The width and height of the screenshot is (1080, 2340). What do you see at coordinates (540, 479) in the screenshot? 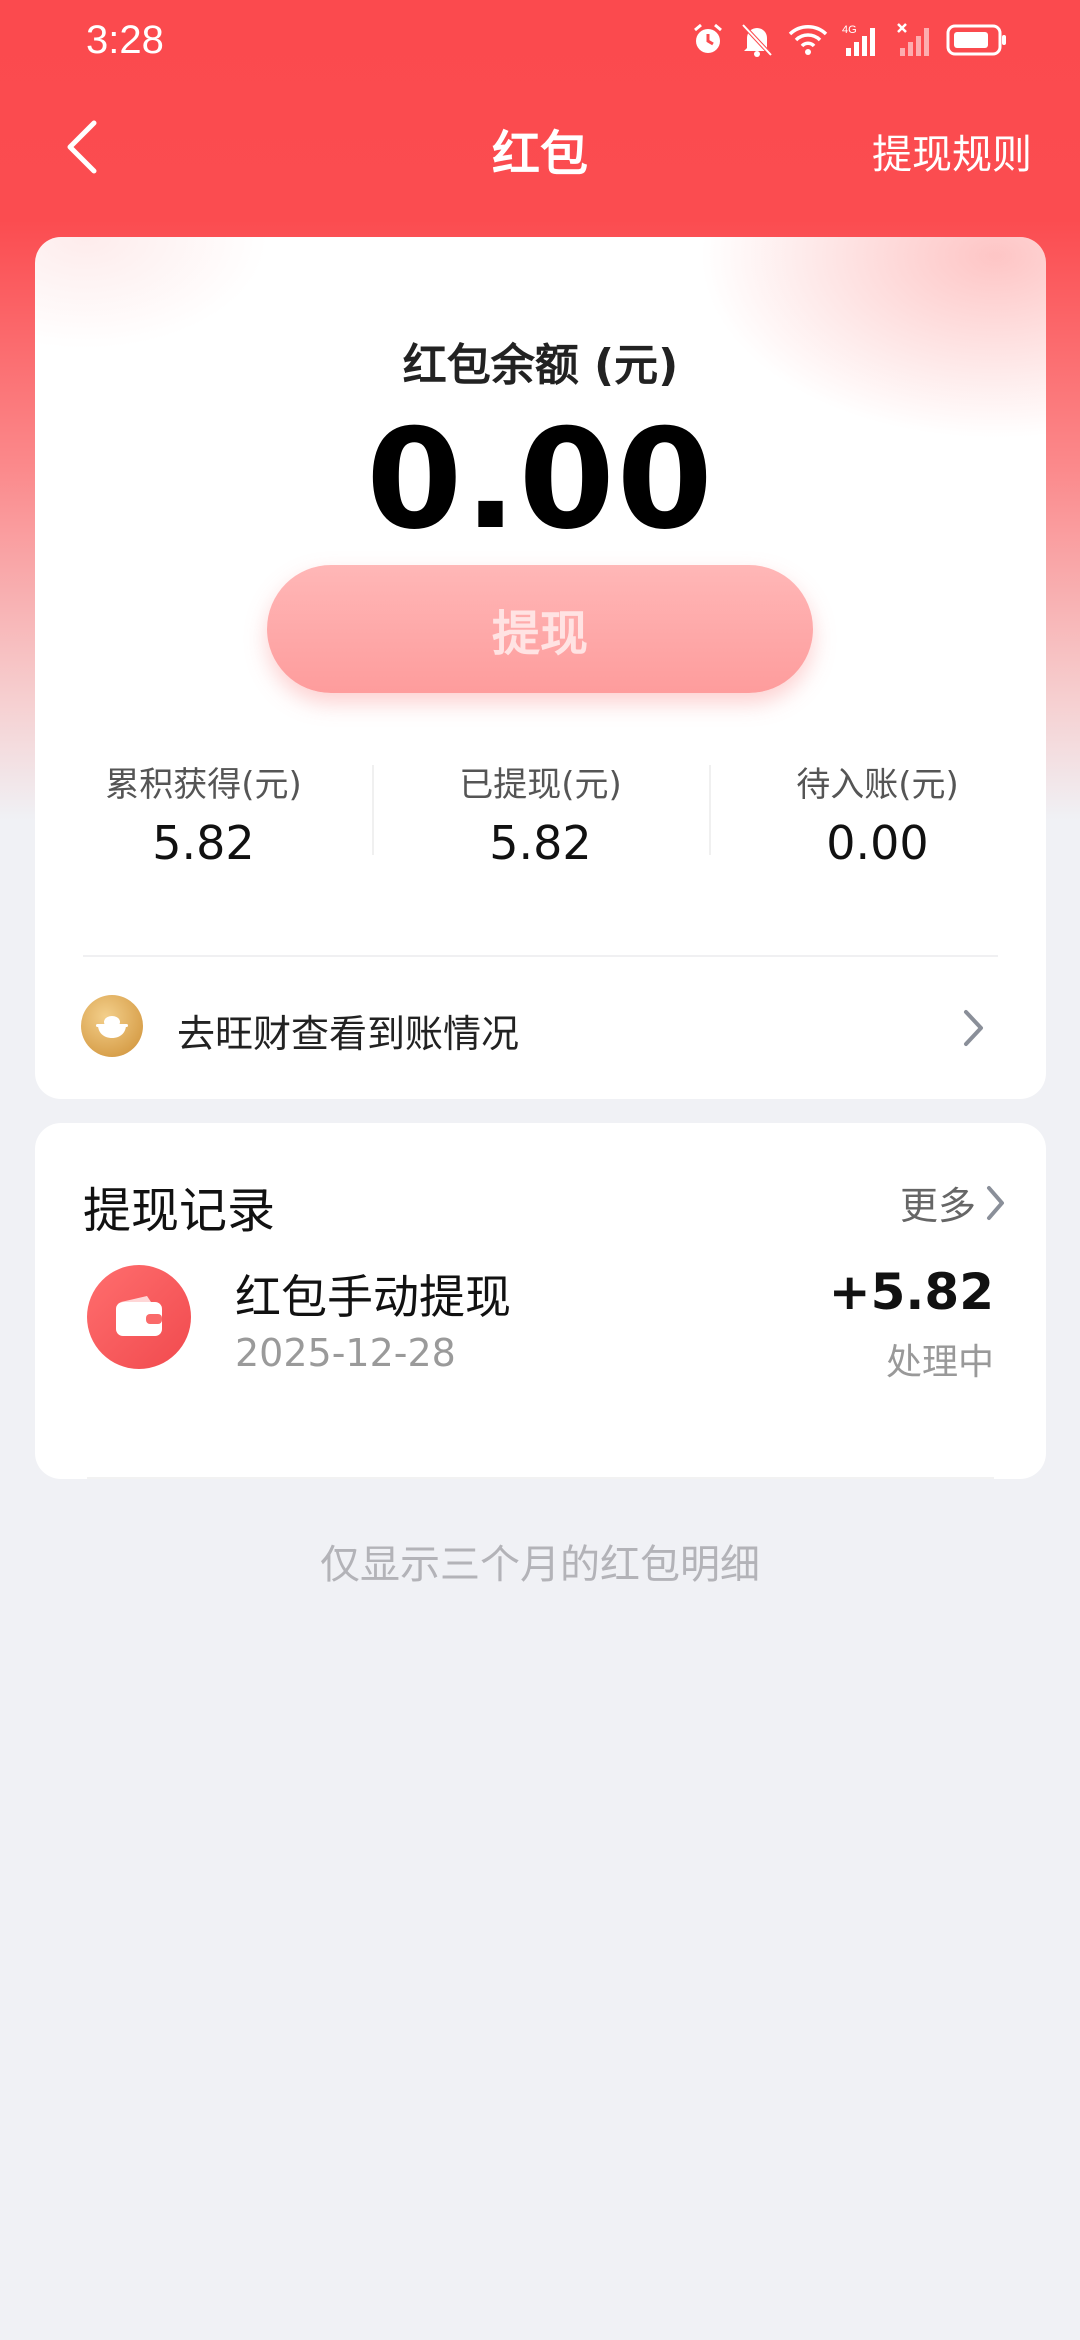
I see `balance-value: 0.00` at bounding box center [540, 479].